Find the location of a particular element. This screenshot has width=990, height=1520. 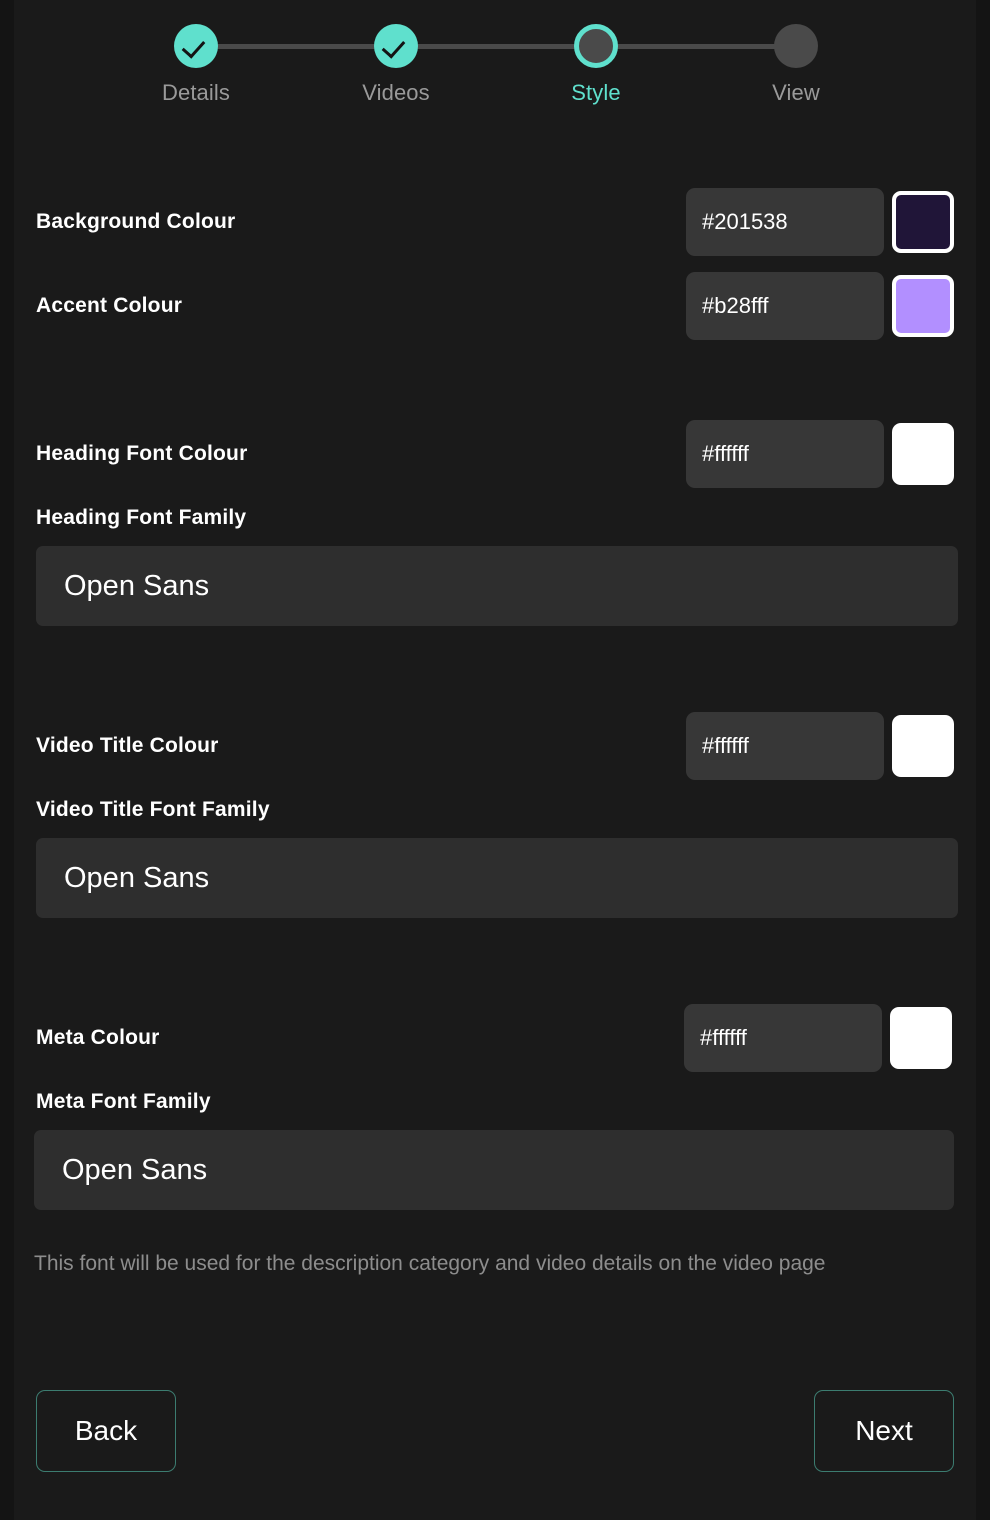

video-title-colour-label: Video Title Colour is located at coordinates (127, 745).